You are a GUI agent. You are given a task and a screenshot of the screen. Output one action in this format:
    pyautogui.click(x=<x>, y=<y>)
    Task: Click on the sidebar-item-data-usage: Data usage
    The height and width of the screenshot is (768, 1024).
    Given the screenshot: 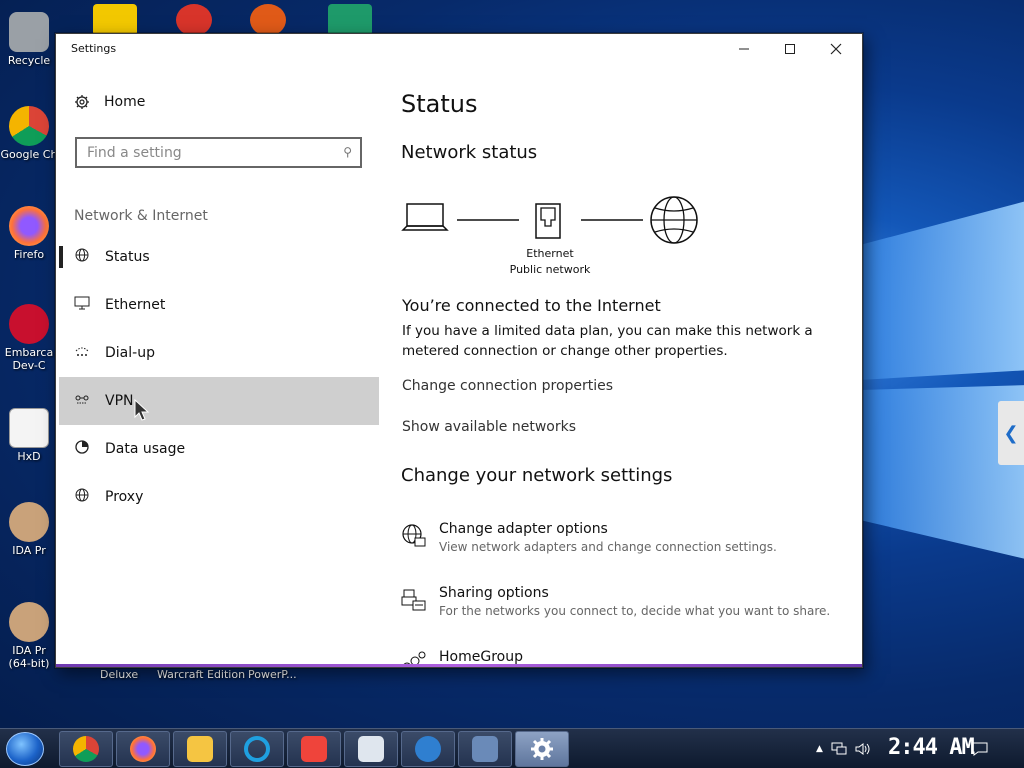 What is the action you would take?
    pyautogui.click(x=219, y=449)
    